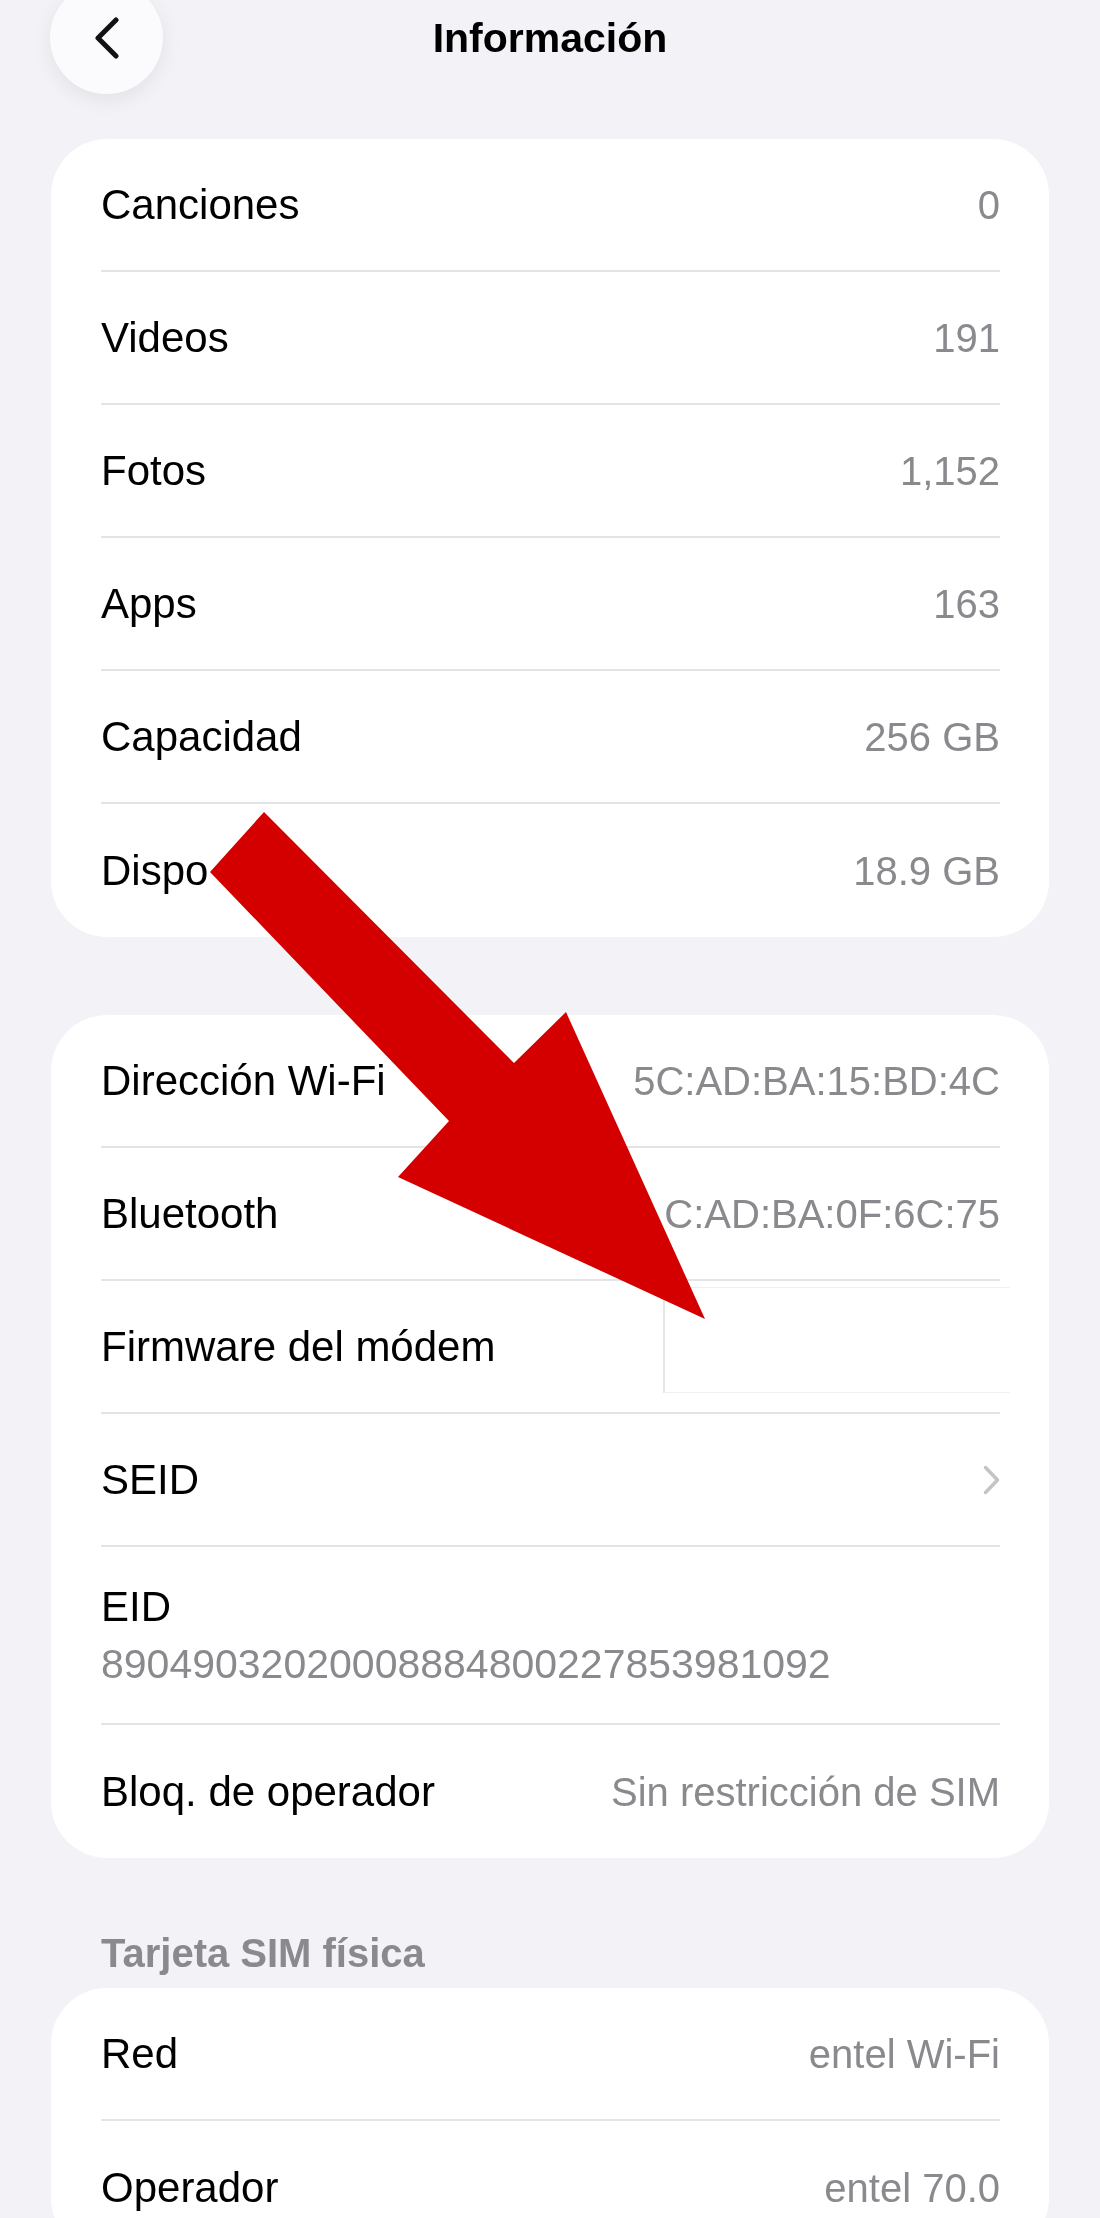  I want to click on row-label: Dispo, so click(155, 870).